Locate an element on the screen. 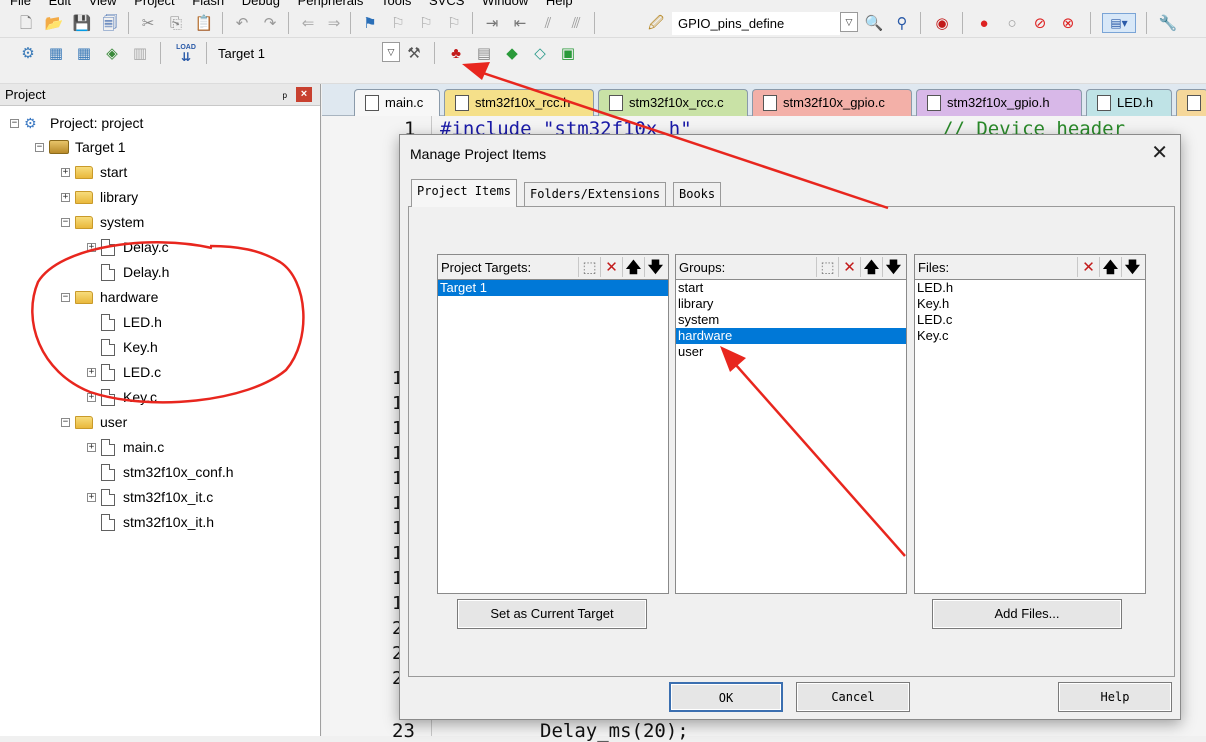  next-bookmark-icon: ⚐ is located at coordinates (426, 23).